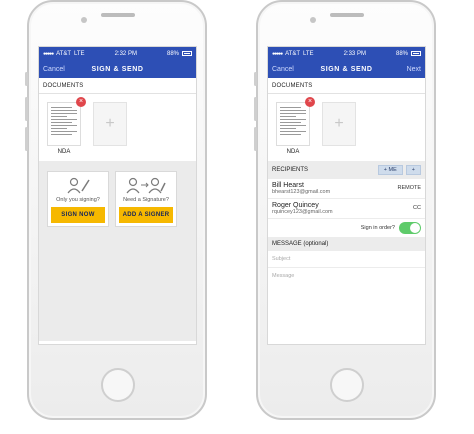  Describe the element at coordinates (346, 170) in the screenshot. I see `recipients-header: RECIPIENTS + ME +` at that location.